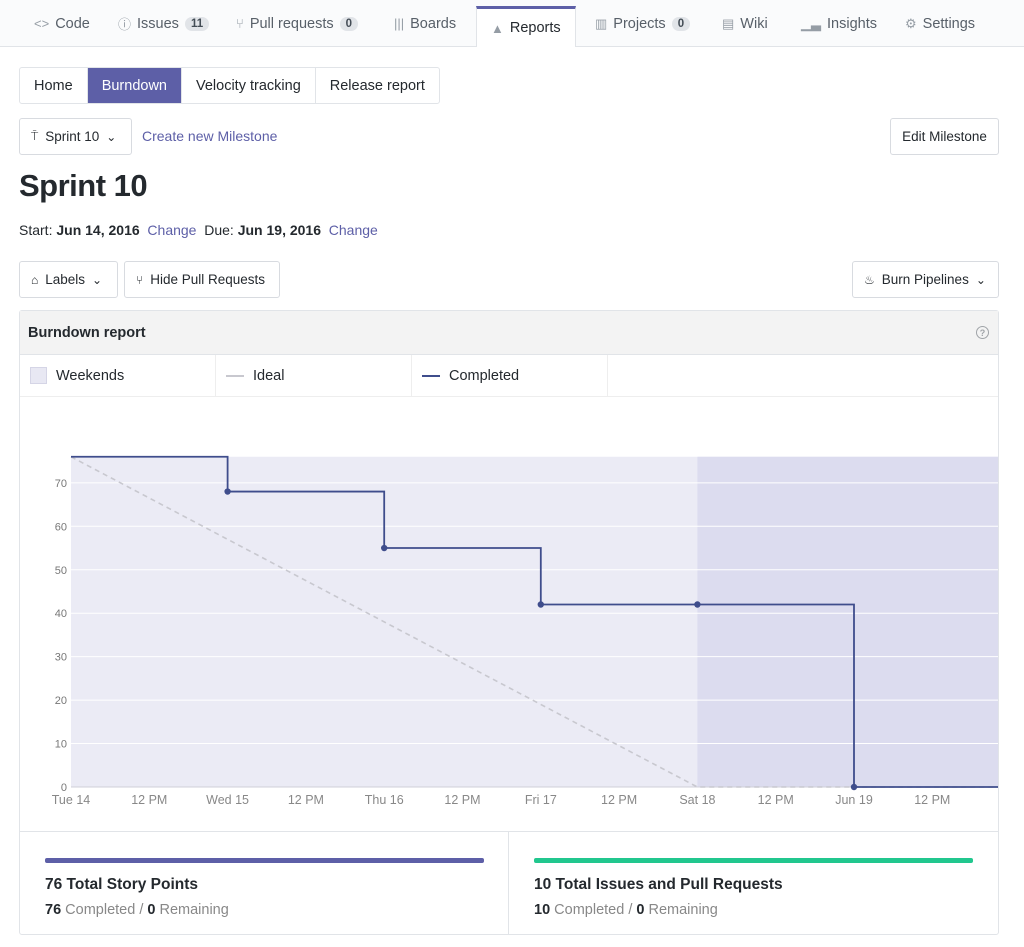  Describe the element at coordinates (208, 279) in the screenshot. I see `hide-pr-label: Hide Pull Requests` at that location.